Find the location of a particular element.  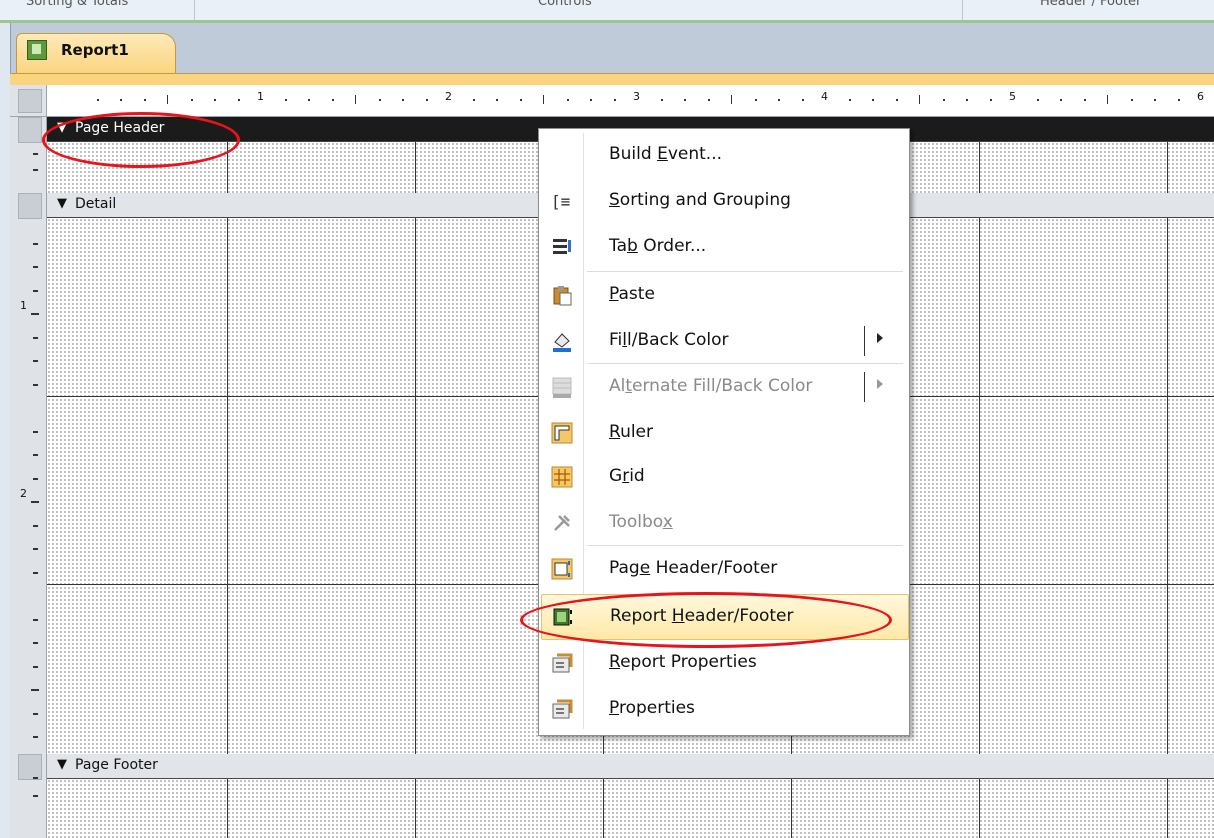

section-bar-page-footer: ▼ Page Footer is located at coordinates (630, 766).